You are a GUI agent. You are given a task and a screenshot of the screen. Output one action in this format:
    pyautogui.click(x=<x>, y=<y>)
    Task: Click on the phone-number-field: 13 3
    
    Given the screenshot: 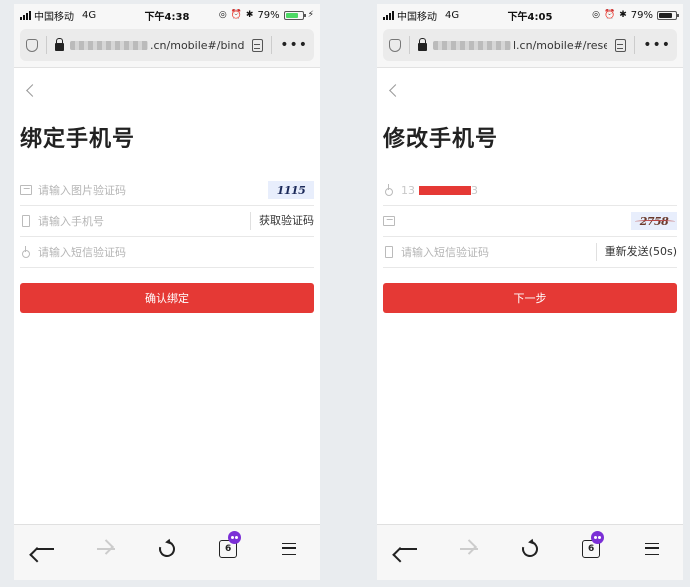 What is the action you would take?
    pyautogui.click(x=530, y=190)
    